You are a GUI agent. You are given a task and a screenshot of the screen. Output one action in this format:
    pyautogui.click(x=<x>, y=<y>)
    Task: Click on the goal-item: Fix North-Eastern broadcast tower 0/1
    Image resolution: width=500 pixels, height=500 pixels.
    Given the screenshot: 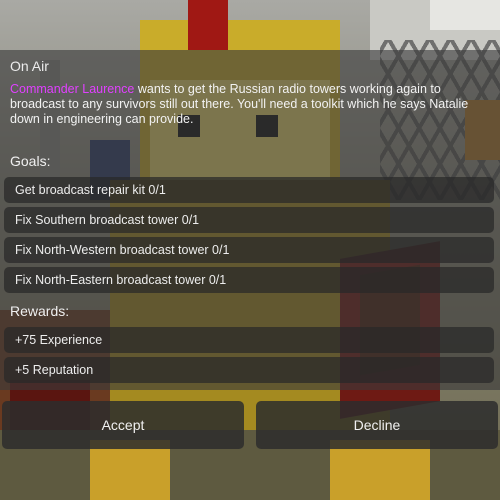 What is the action you would take?
    pyautogui.click(x=249, y=280)
    